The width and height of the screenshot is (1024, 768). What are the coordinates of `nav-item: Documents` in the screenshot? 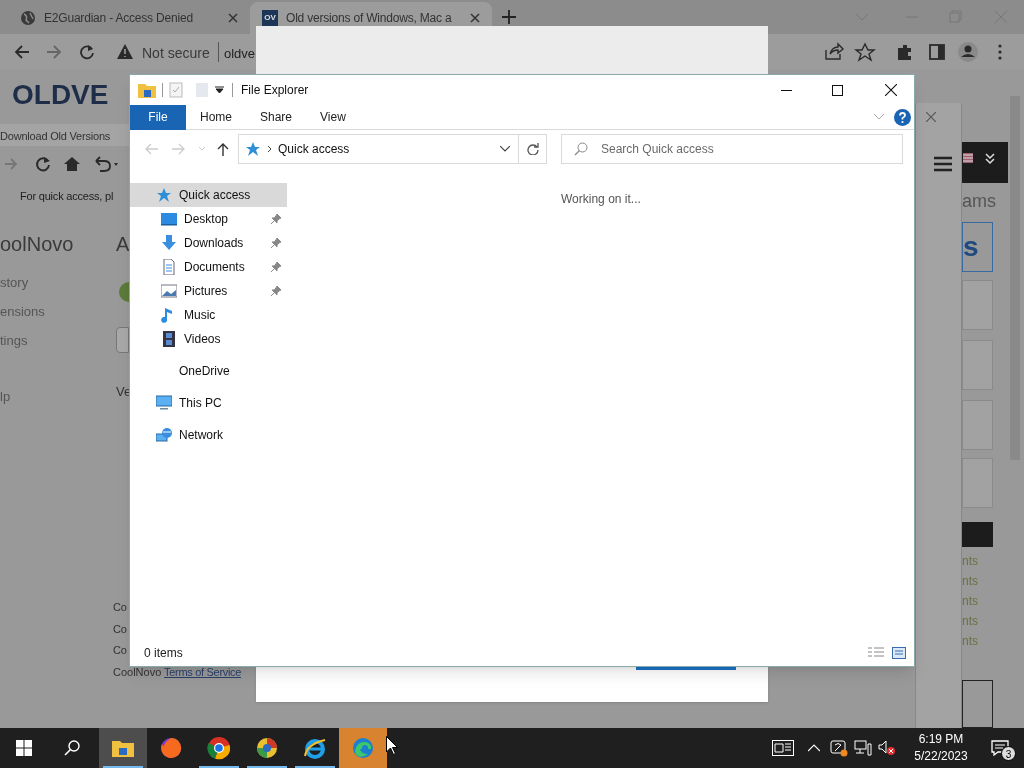 It's located at (208, 267).